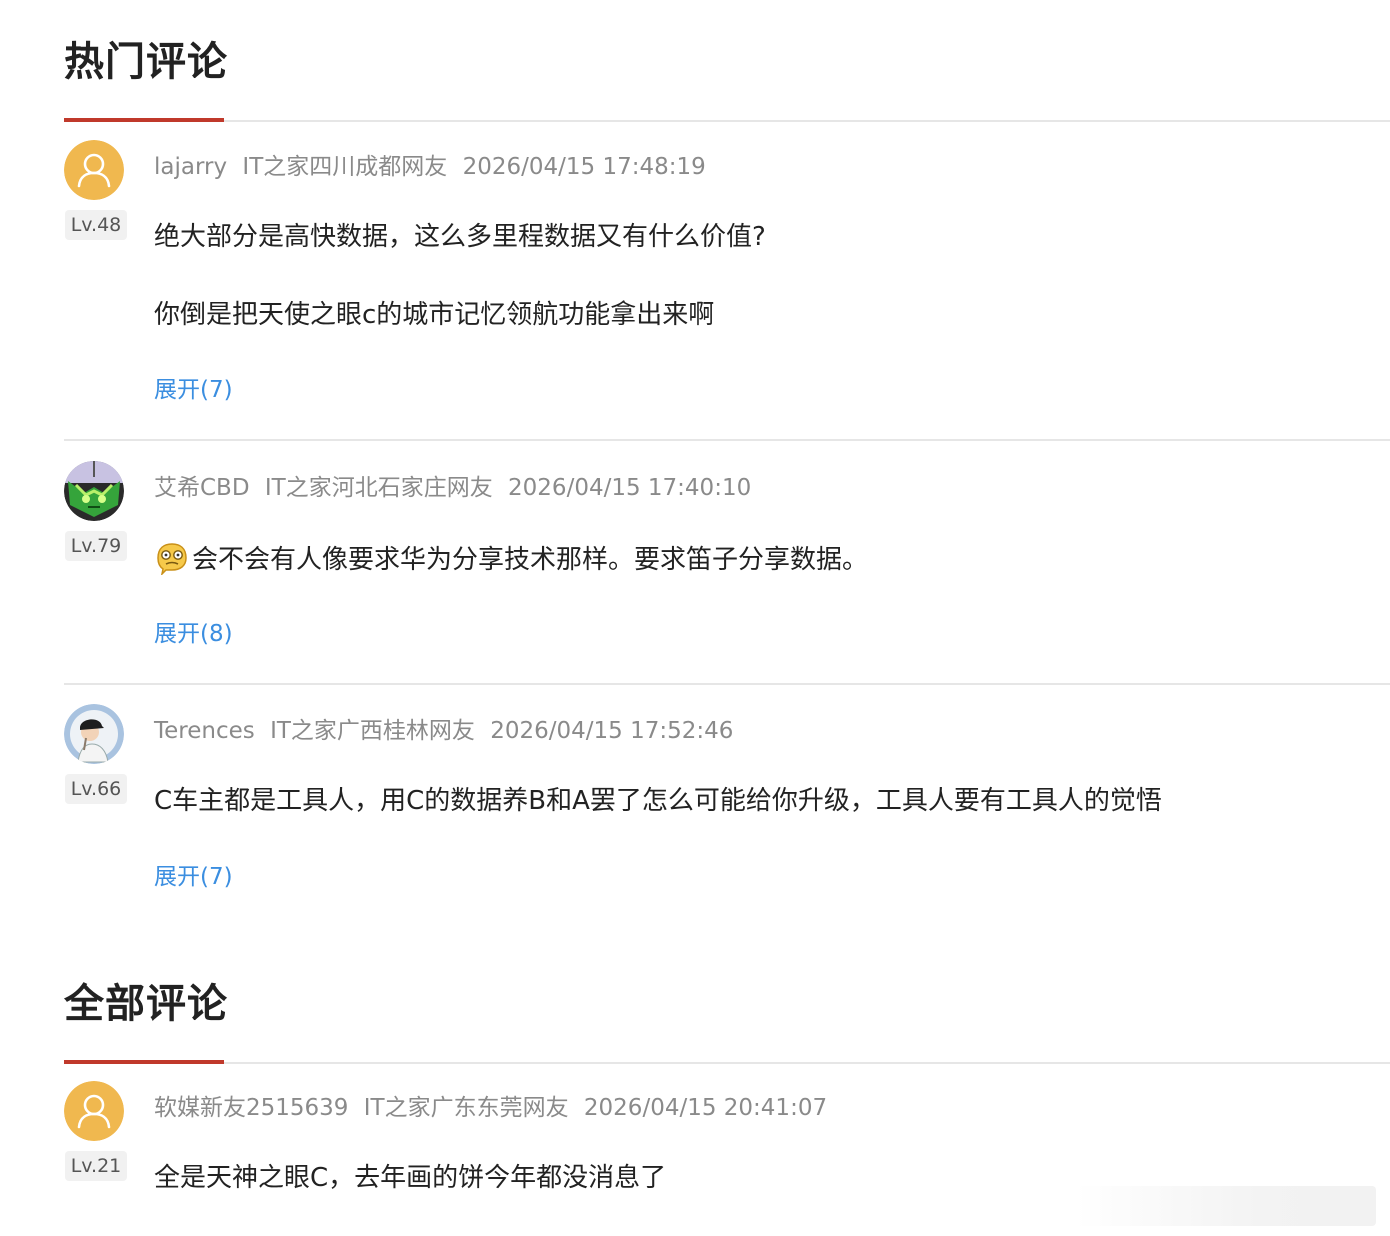  I want to click on expand-replies-link: 展开(8), so click(193, 634).